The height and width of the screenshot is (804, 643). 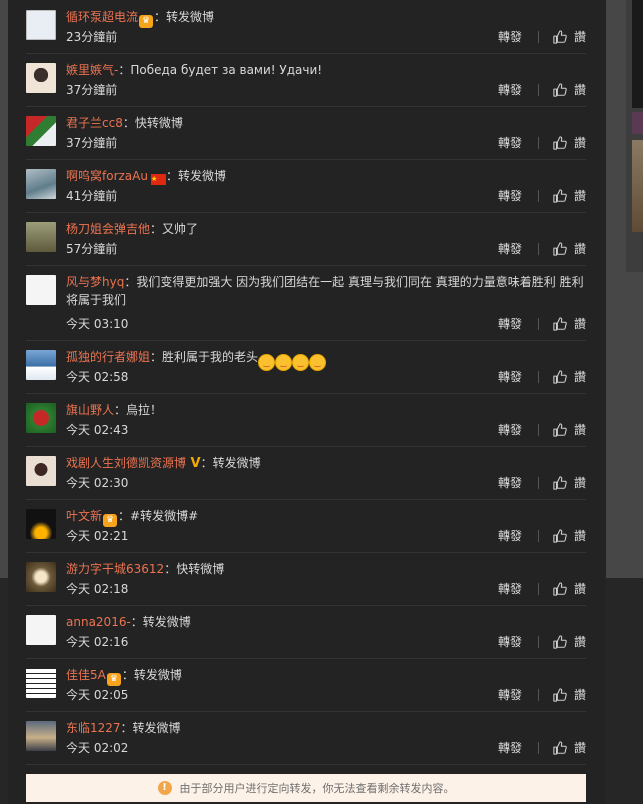 I want to click on timestamp: 今天 02:02, so click(x=97, y=748).